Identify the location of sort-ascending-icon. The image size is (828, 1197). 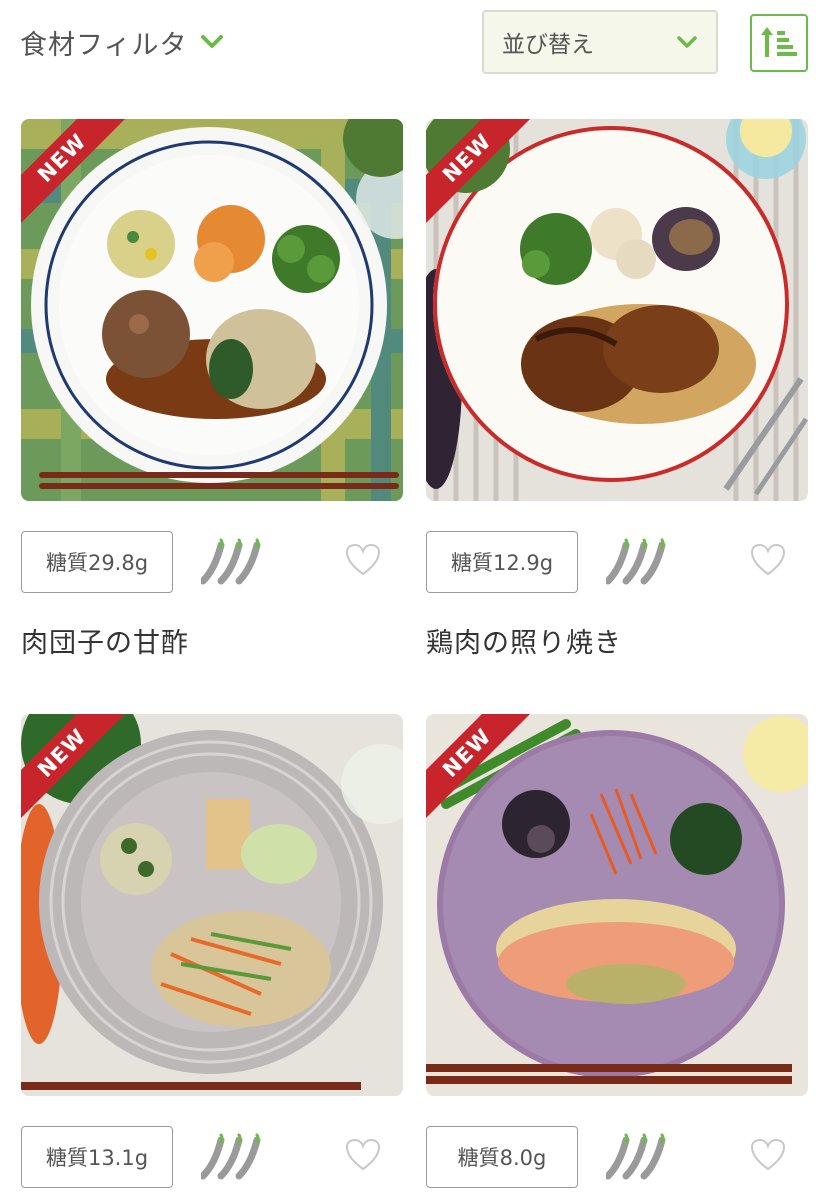
(779, 42).